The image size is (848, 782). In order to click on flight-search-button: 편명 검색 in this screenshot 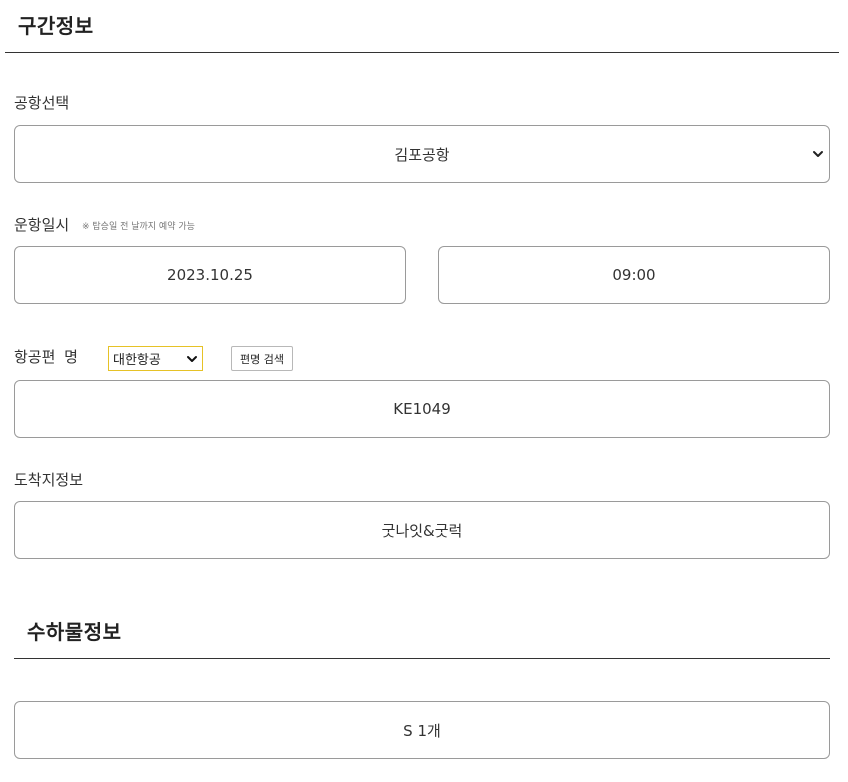, I will do `click(262, 358)`.